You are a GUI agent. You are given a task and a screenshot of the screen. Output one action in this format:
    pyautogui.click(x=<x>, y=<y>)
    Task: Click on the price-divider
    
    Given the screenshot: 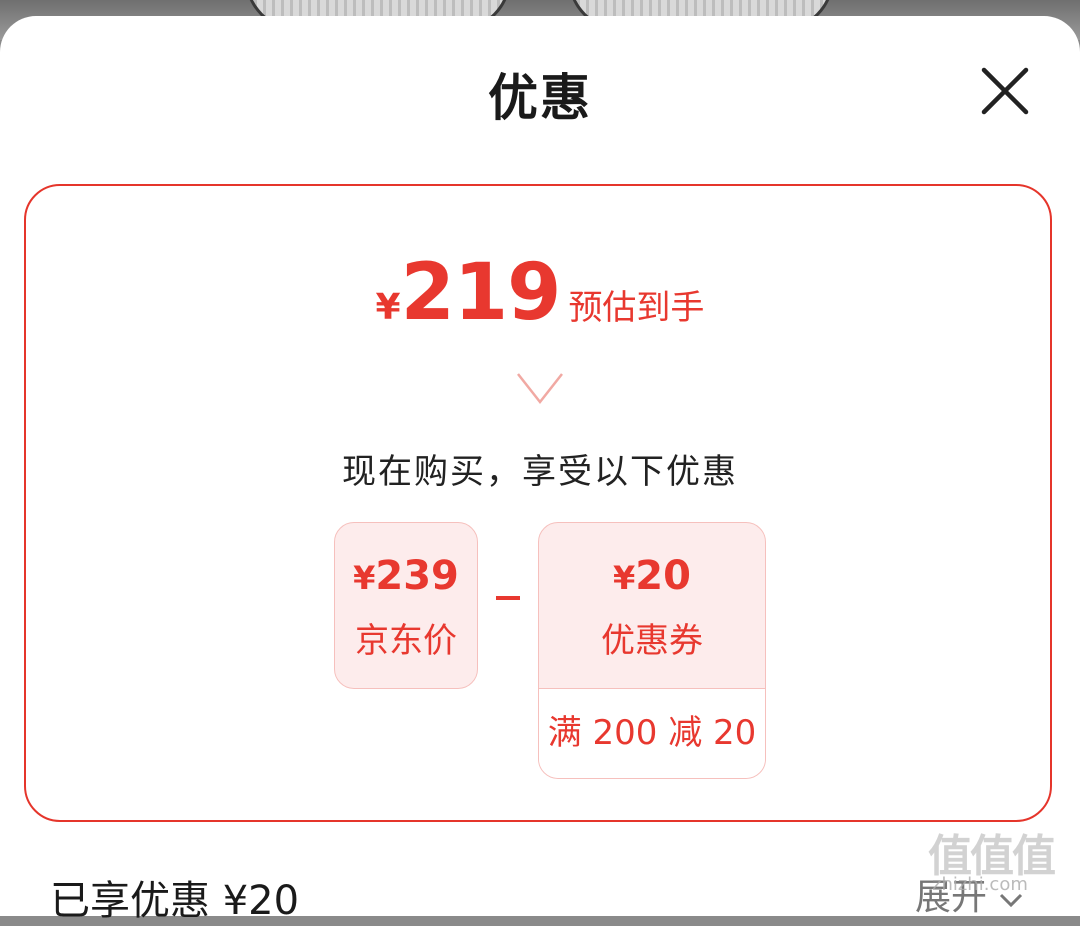 What is the action you would take?
    pyautogui.click(x=540, y=388)
    